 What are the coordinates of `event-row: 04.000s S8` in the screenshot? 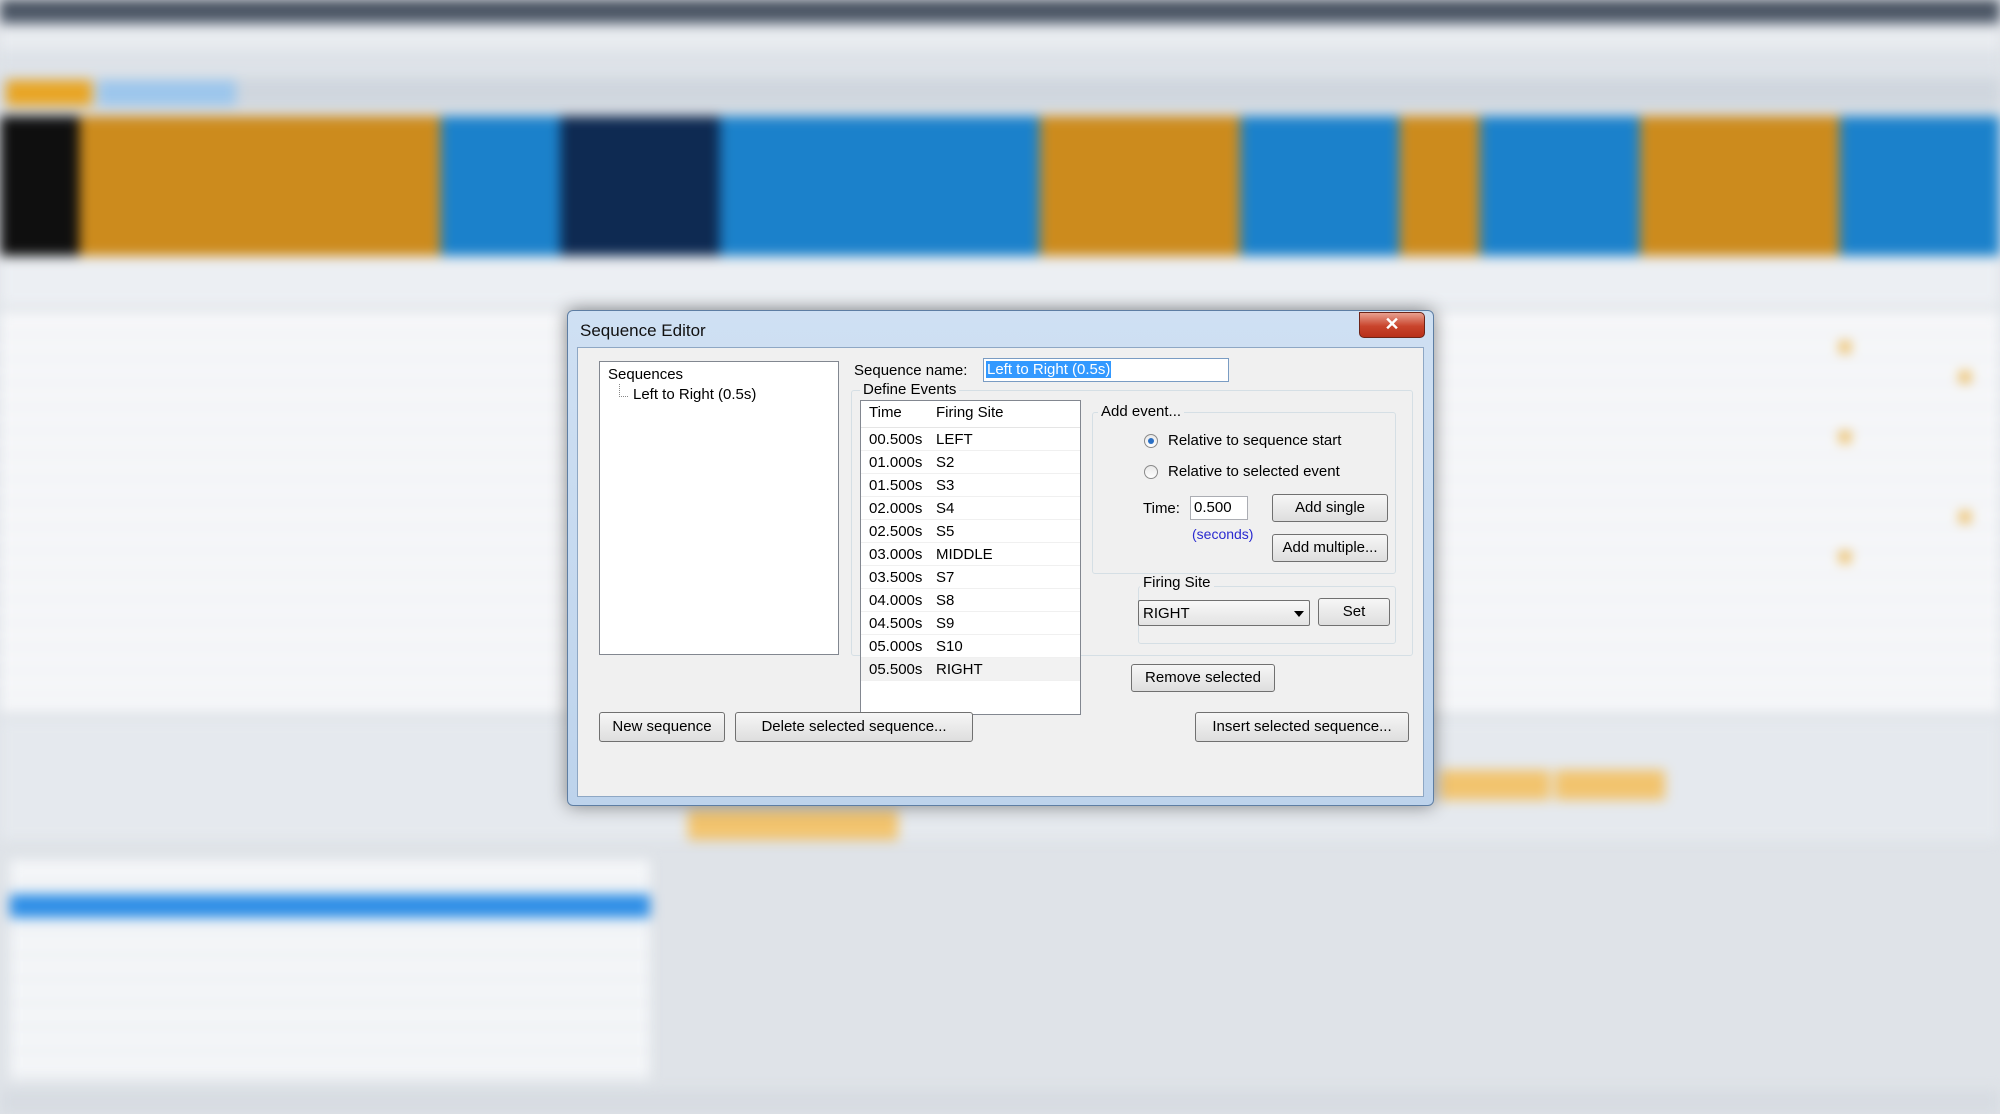 It's located at (970, 600).